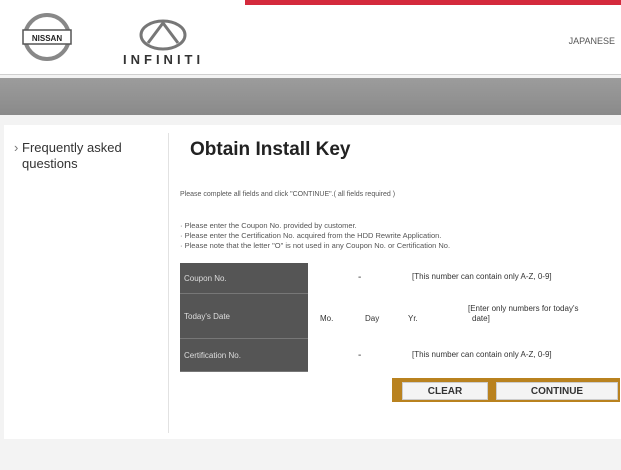 The image size is (621, 470). What do you see at coordinates (433, 2) in the screenshot?
I see `header-accent-bar` at bounding box center [433, 2].